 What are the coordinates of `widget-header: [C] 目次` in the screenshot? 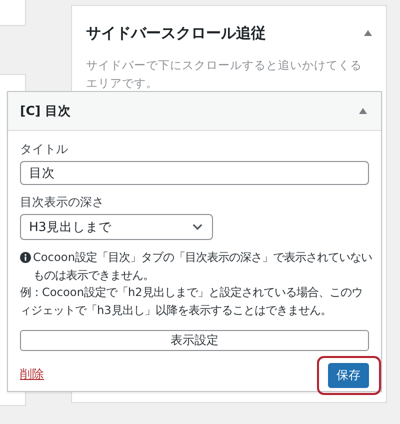 It's located at (194, 111).